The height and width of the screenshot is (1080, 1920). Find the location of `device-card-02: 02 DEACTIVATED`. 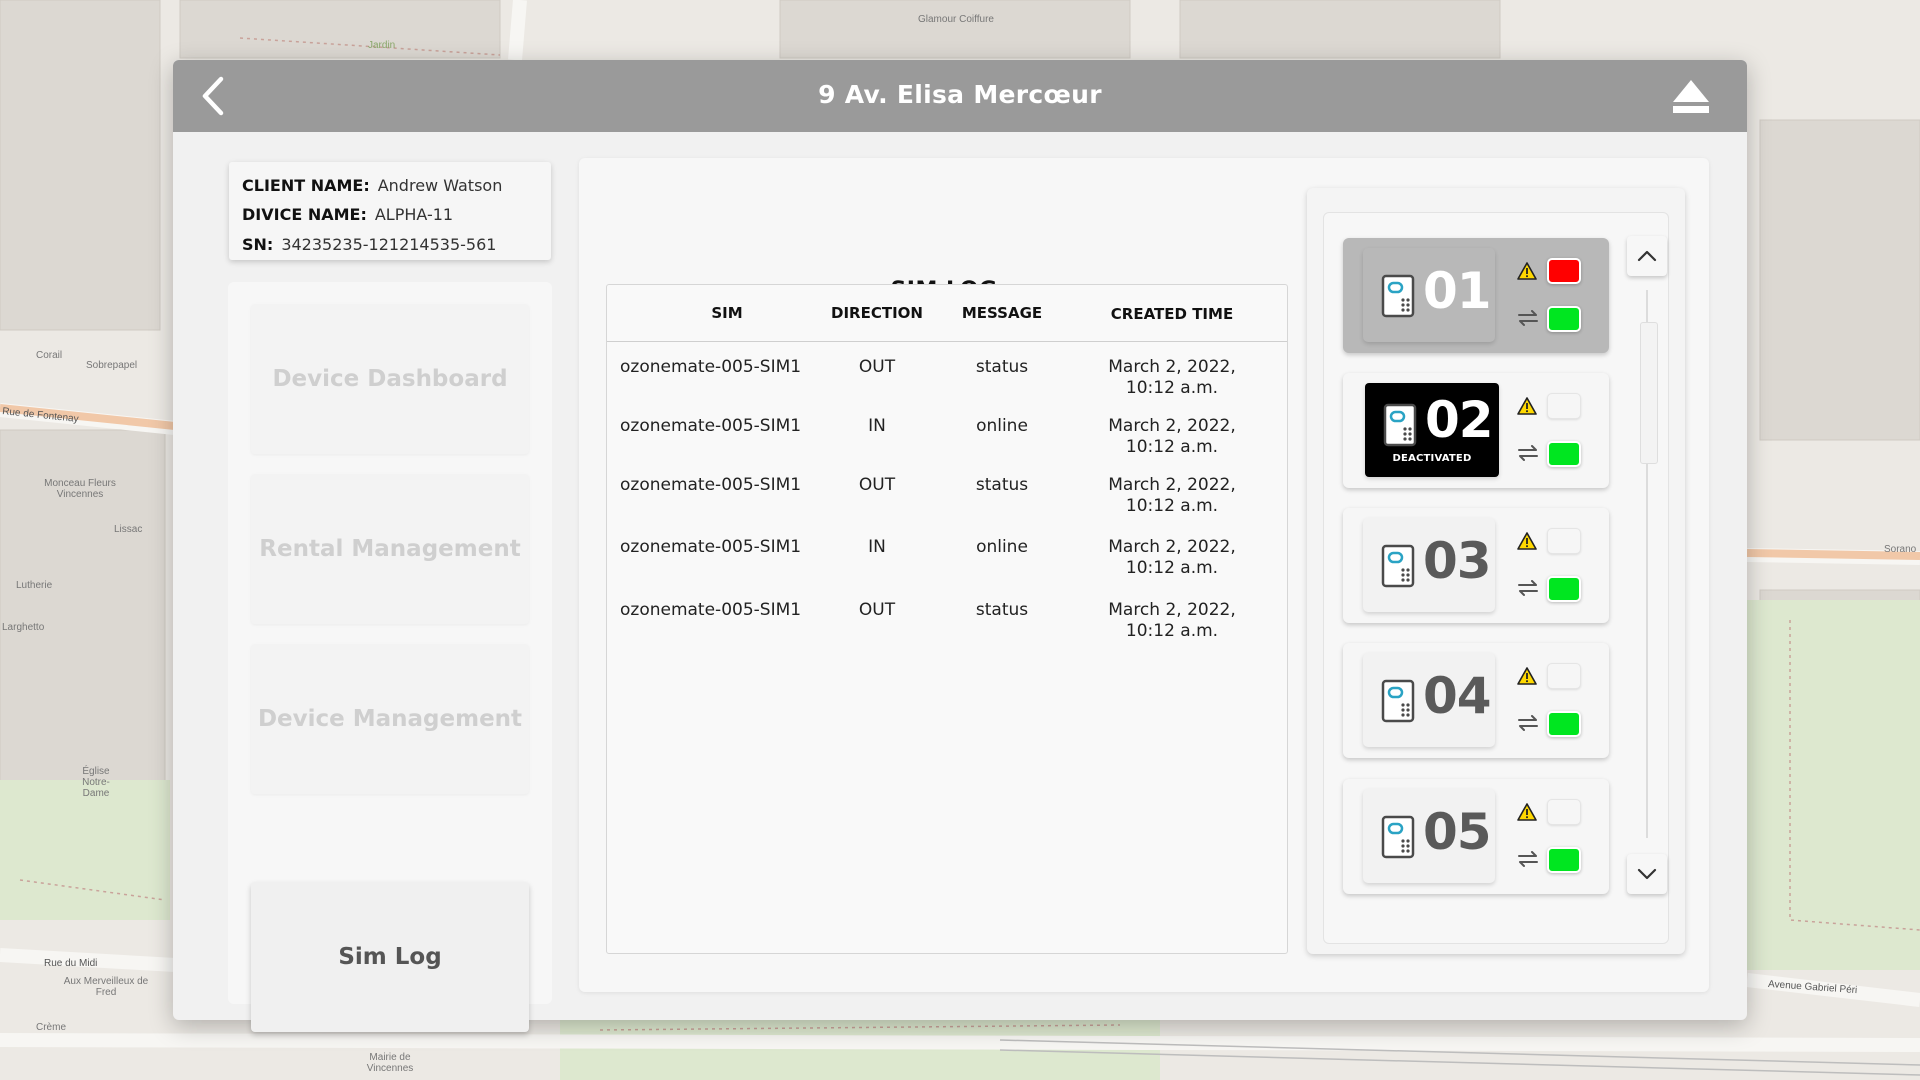

device-card-02: 02 DEACTIVATED is located at coordinates (1476, 430).